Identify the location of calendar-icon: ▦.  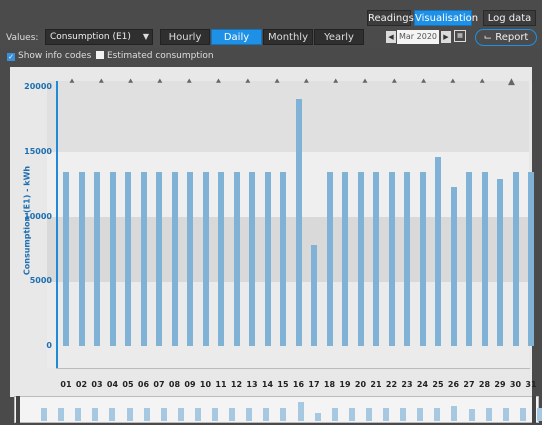
(460, 36).